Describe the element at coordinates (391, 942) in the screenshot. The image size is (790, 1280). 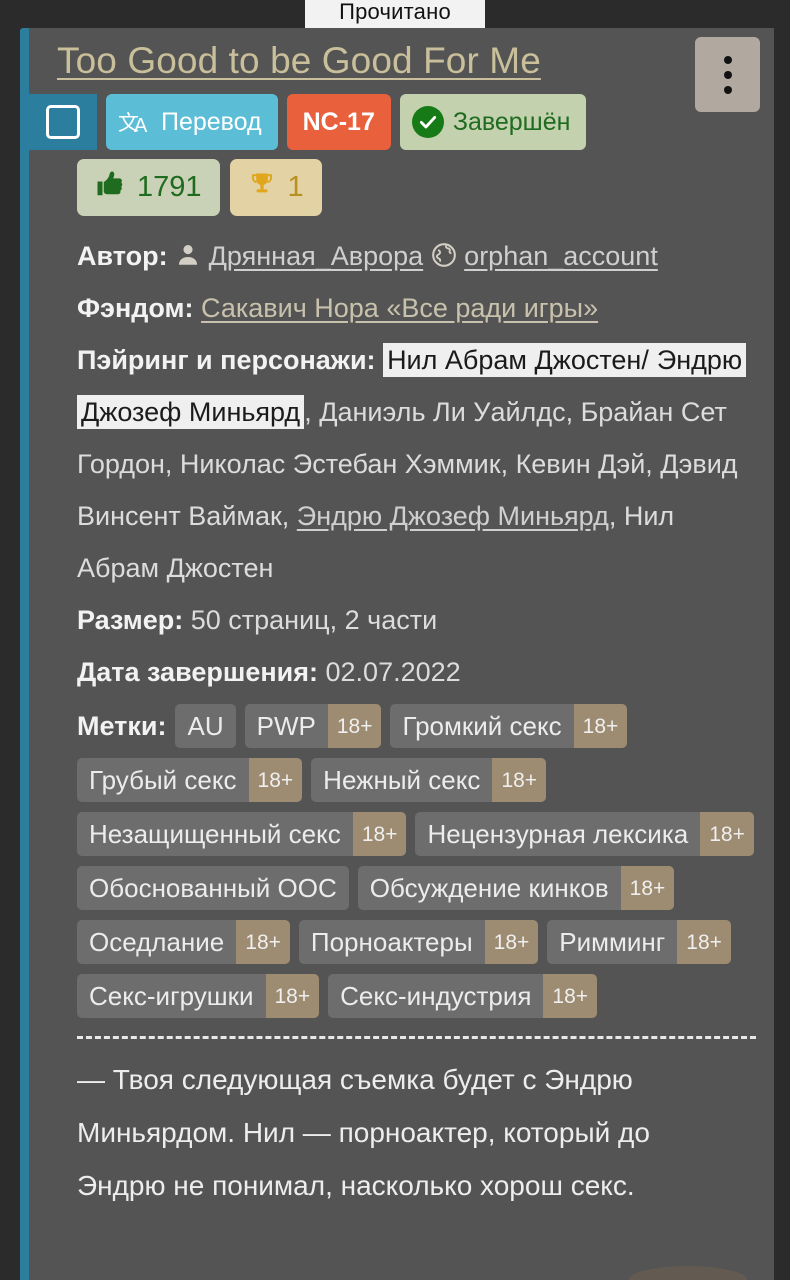
I see `tag-label: Порноактеры` at that location.